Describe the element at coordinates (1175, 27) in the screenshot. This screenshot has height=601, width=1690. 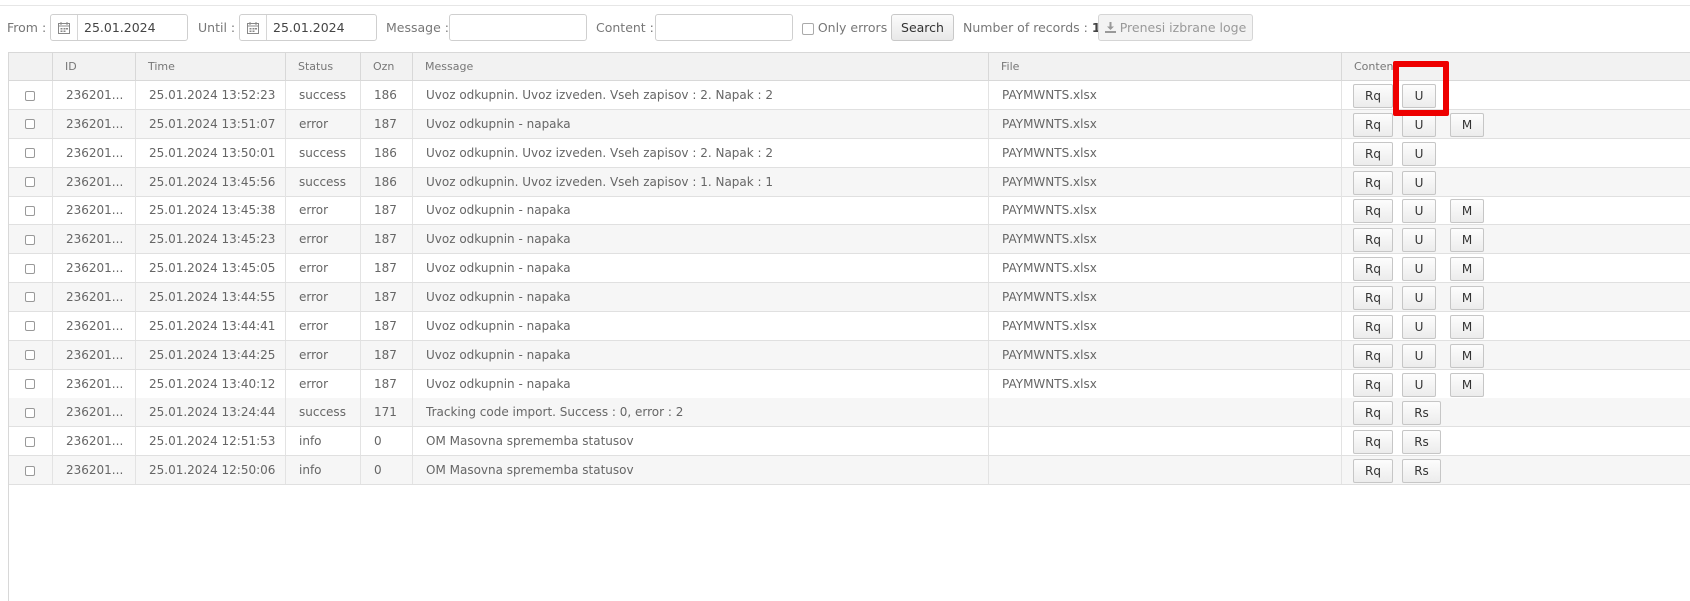
I see `download-logs-button: Prenesi izbrane loge` at that location.